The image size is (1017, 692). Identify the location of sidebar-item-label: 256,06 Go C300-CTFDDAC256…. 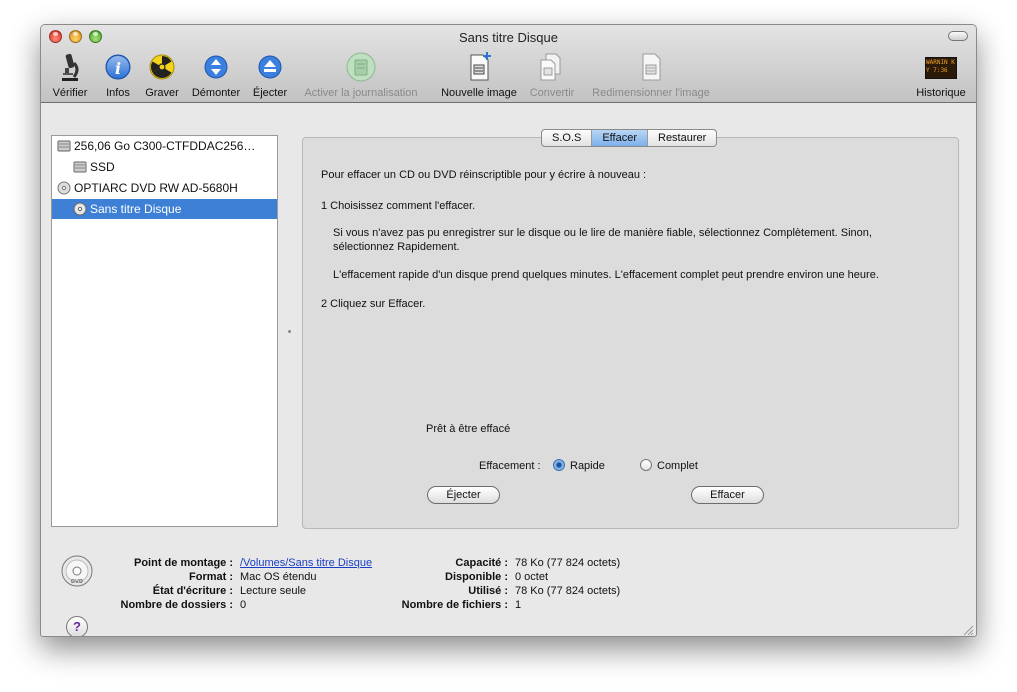
(165, 146).